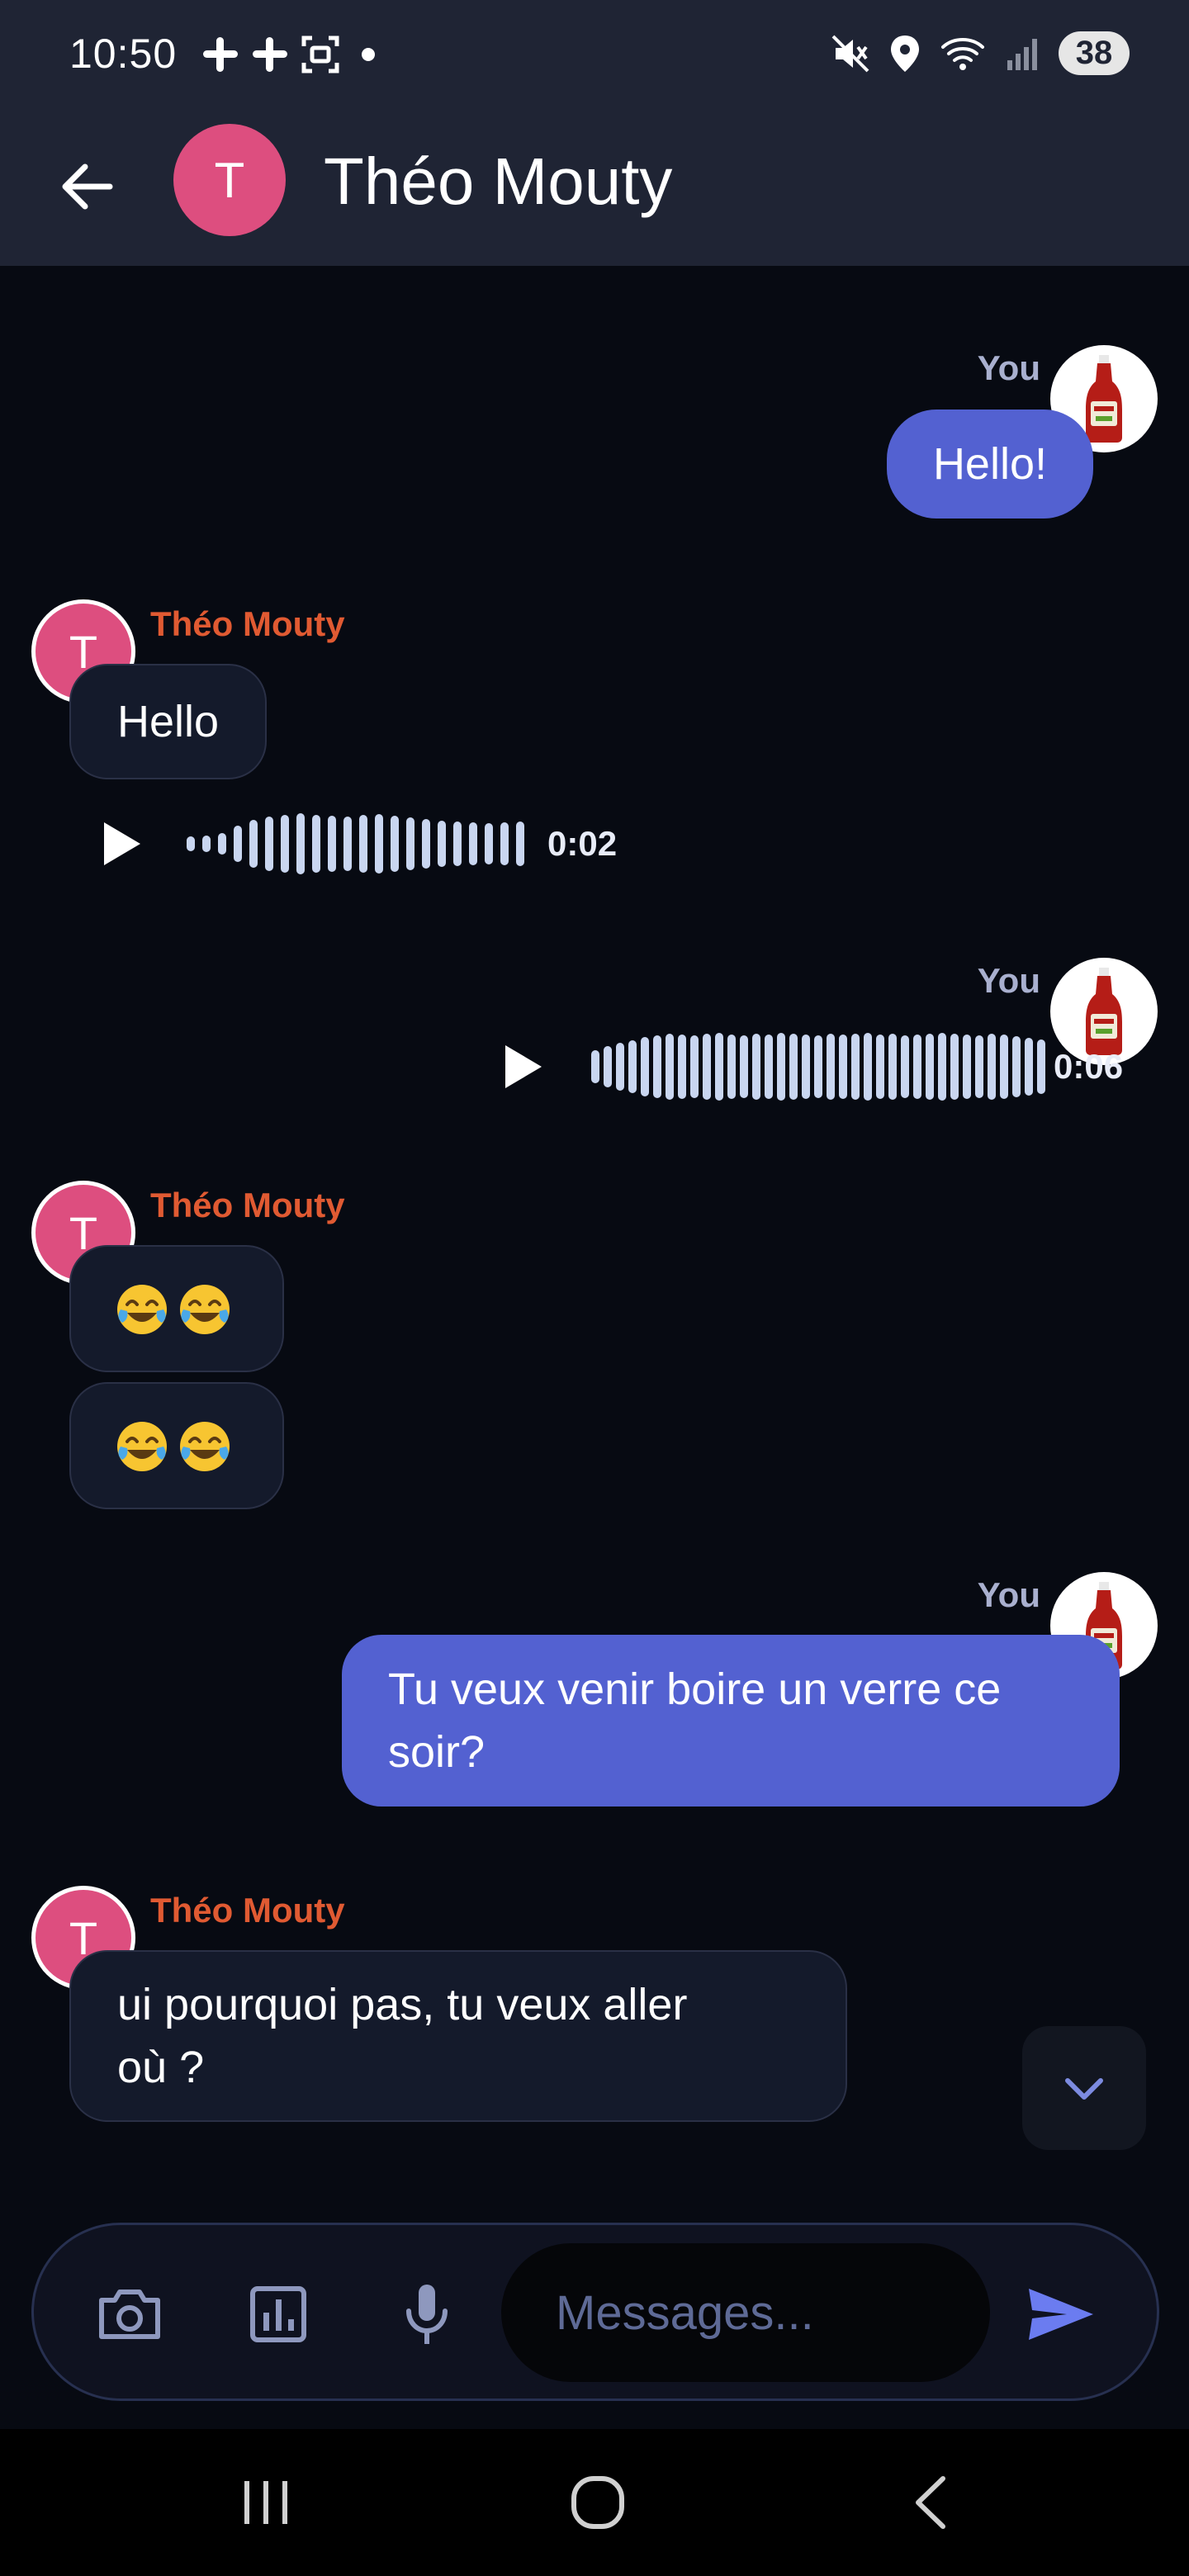 The height and width of the screenshot is (2576, 1189). I want to click on message-input, so click(745, 2312).